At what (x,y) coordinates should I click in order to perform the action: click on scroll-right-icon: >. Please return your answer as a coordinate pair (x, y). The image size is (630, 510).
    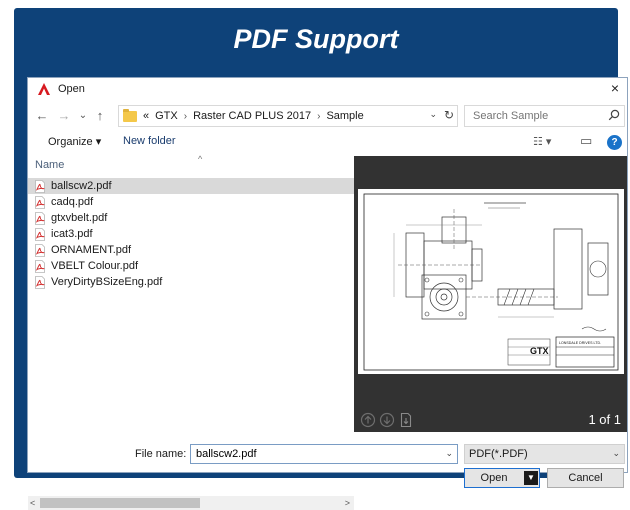
    Looking at the image, I should click on (347, 503).